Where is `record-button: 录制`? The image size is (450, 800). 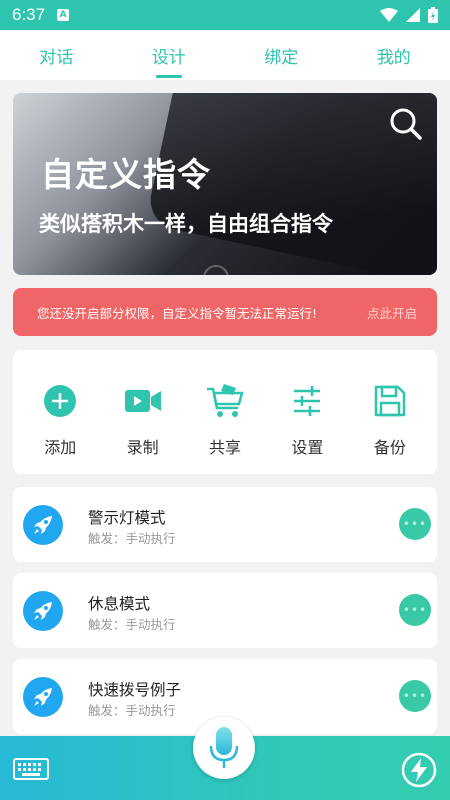 record-button: 录制 is located at coordinates (142, 412).